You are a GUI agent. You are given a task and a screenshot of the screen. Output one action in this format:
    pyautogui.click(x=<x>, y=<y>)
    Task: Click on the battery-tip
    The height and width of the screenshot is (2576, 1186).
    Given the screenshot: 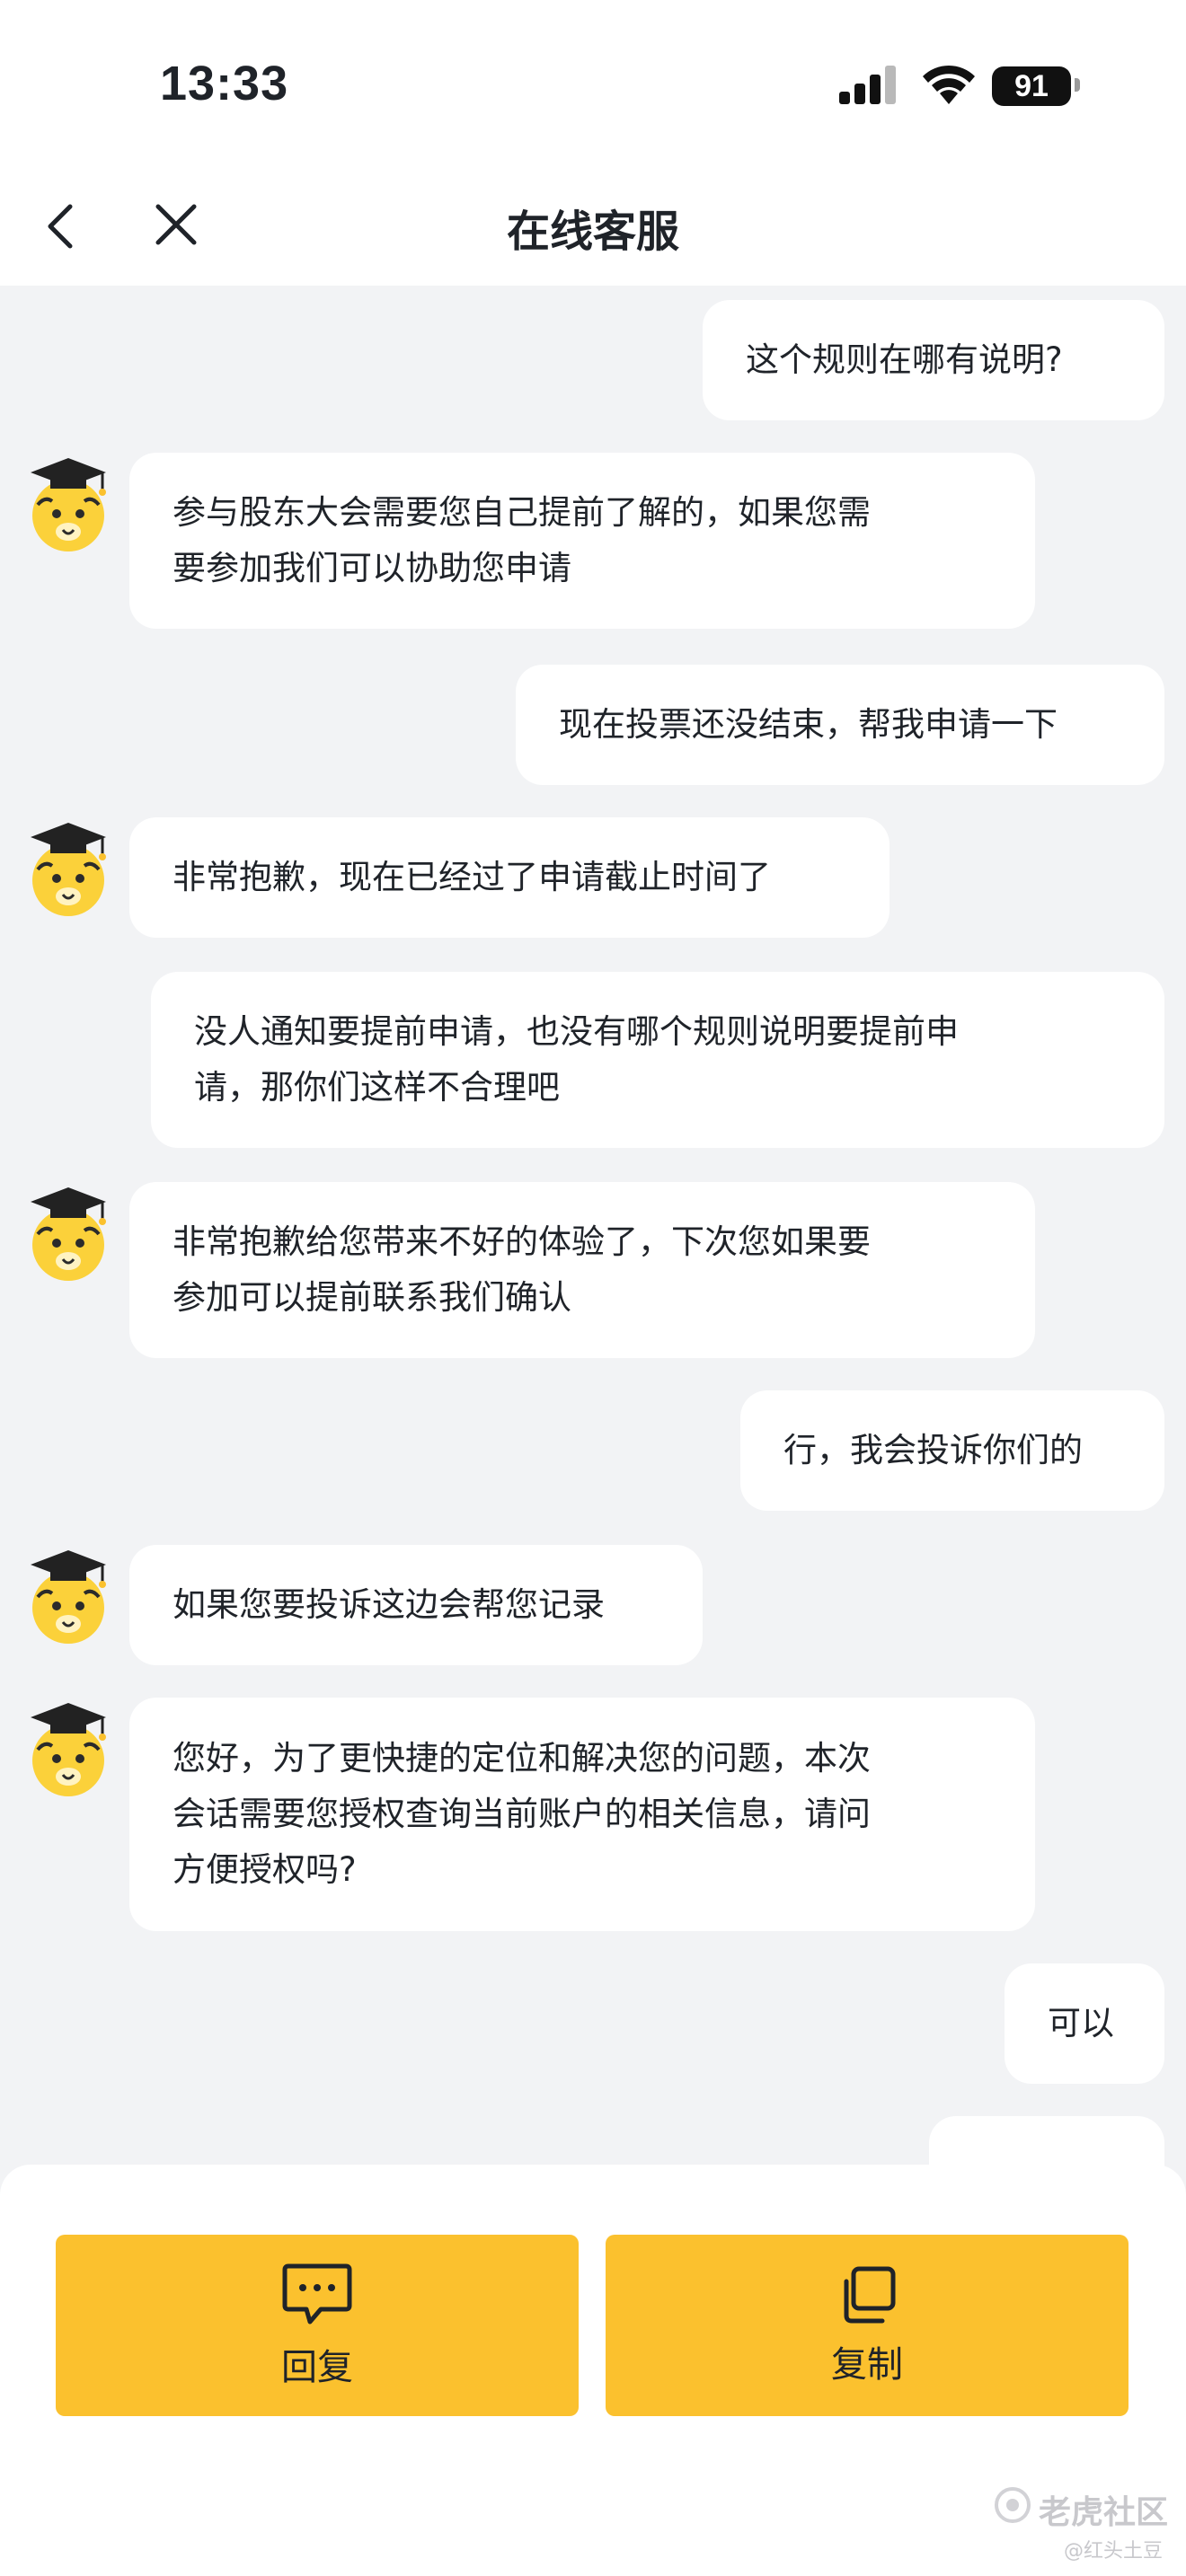 What is the action you would take?
    pyautogui.click(x=1077, y=85)
    